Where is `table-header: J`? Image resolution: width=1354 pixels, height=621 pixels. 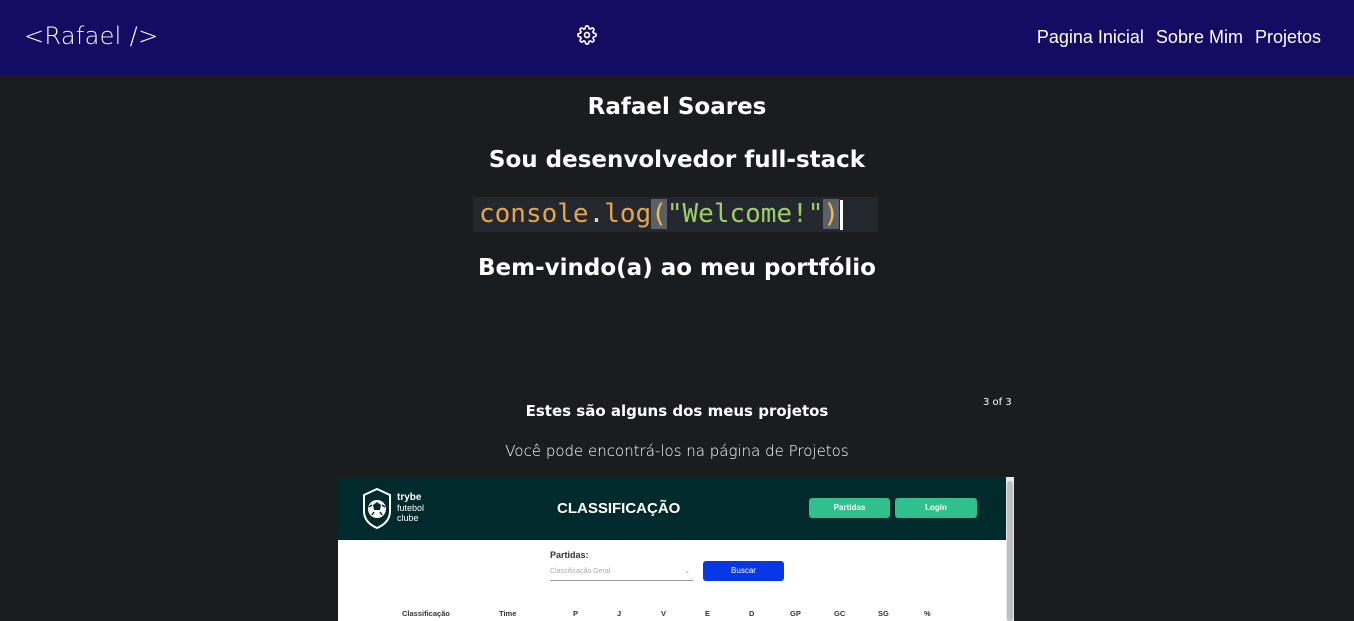
table-header: J is located at coordinates (619, 613).